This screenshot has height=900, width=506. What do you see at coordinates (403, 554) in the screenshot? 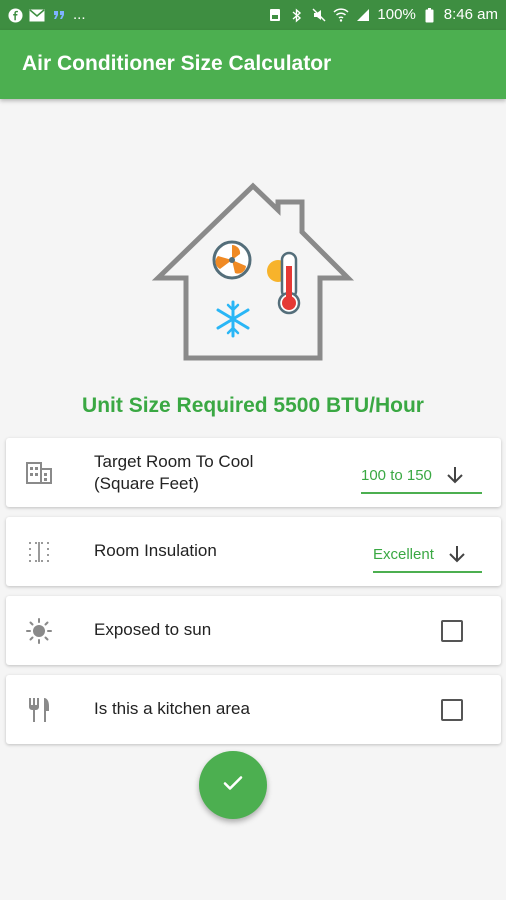
I see `insulation-value: Excellent` at bounding box center [403, 554].